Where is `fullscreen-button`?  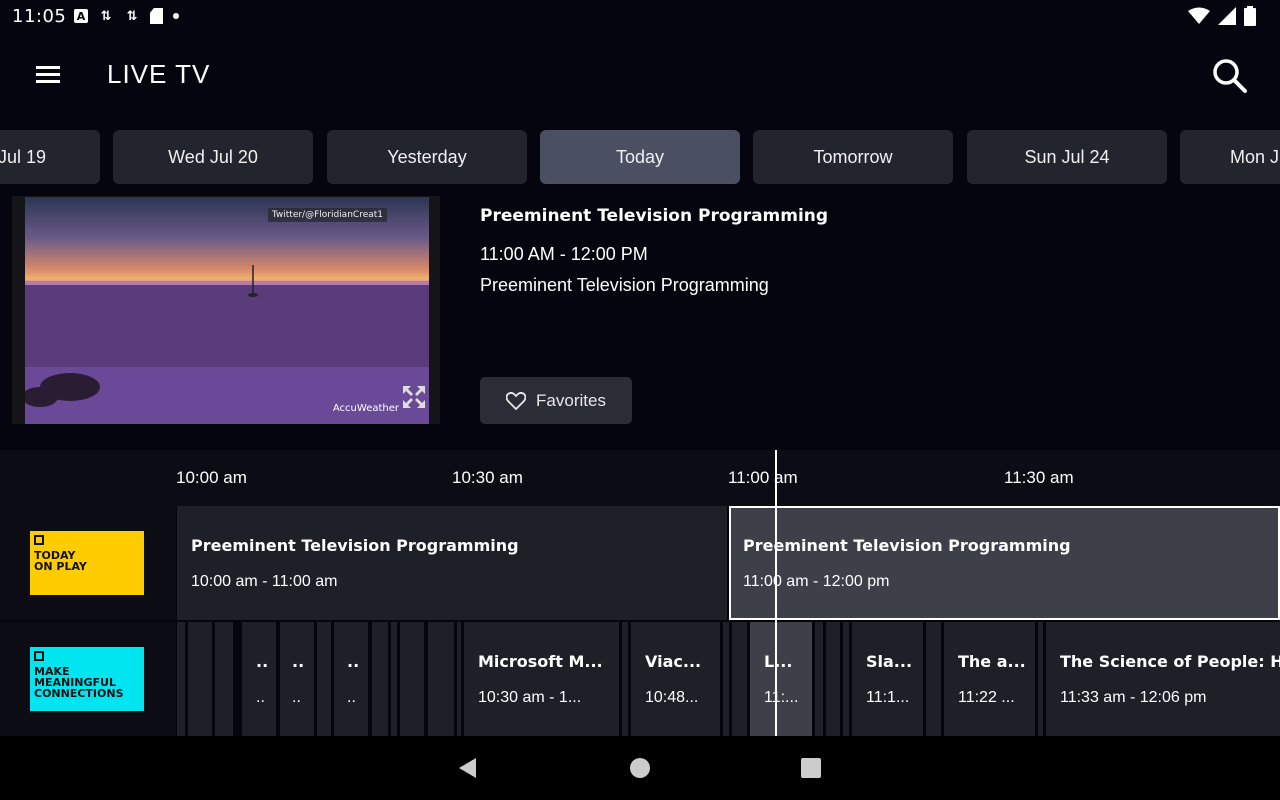 fullscreen-button is located at coordinates (414, 397).